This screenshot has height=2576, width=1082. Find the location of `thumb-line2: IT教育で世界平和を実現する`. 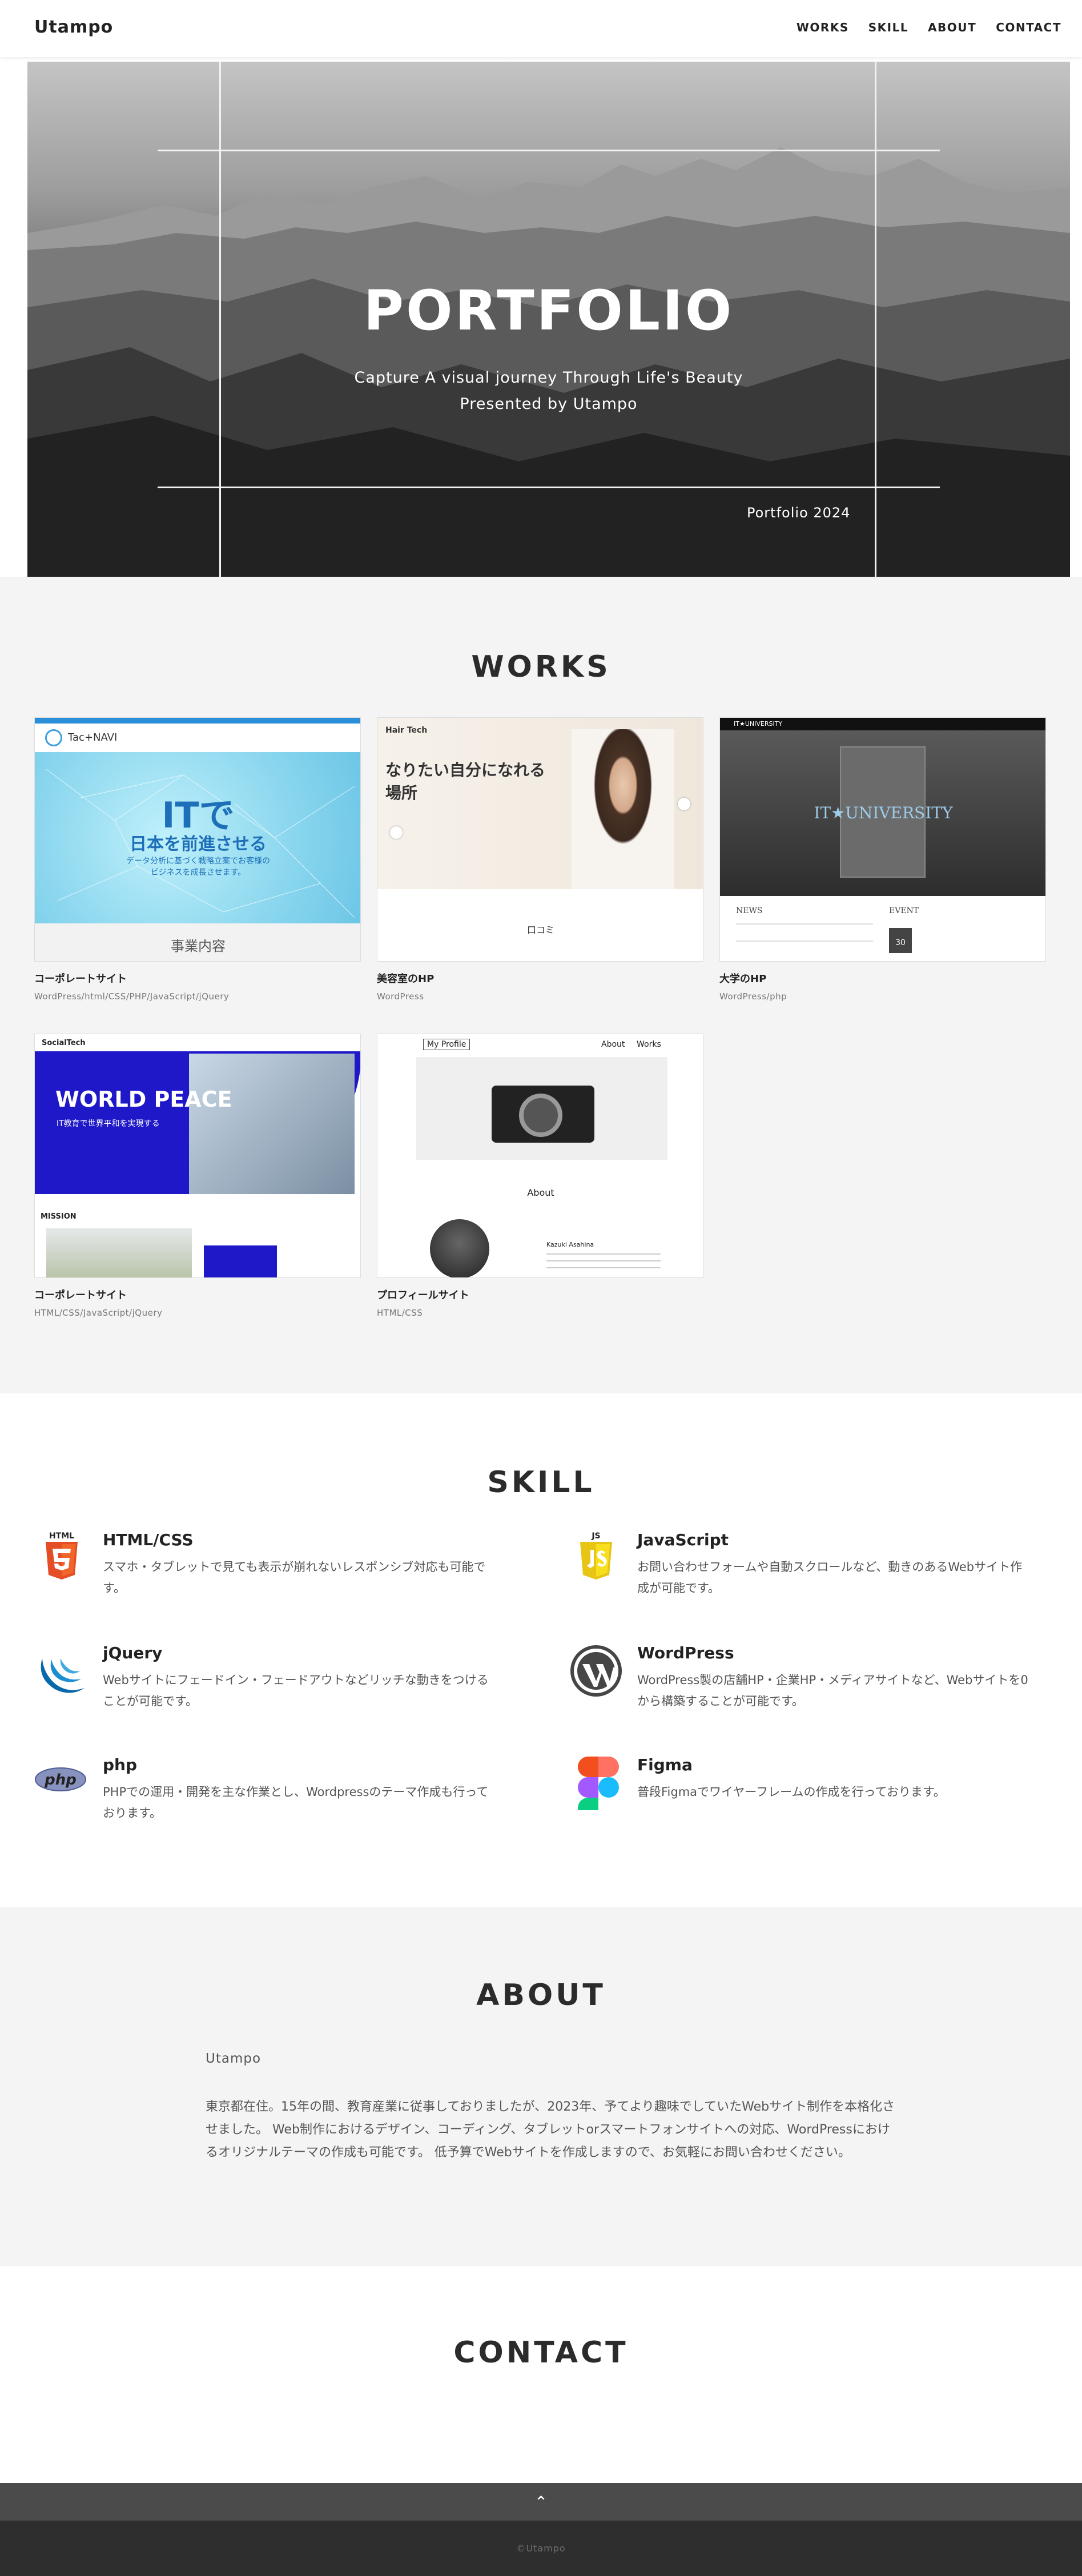

thumb-line2: IT教育で世界平和を実現する is located at coordinates (109, 1123).